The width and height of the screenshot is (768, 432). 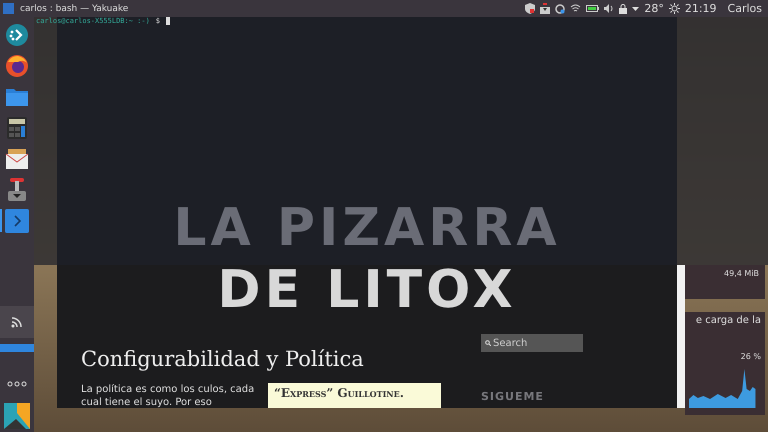 I want to click on clock: 21:19, so click(x=700, y=8).